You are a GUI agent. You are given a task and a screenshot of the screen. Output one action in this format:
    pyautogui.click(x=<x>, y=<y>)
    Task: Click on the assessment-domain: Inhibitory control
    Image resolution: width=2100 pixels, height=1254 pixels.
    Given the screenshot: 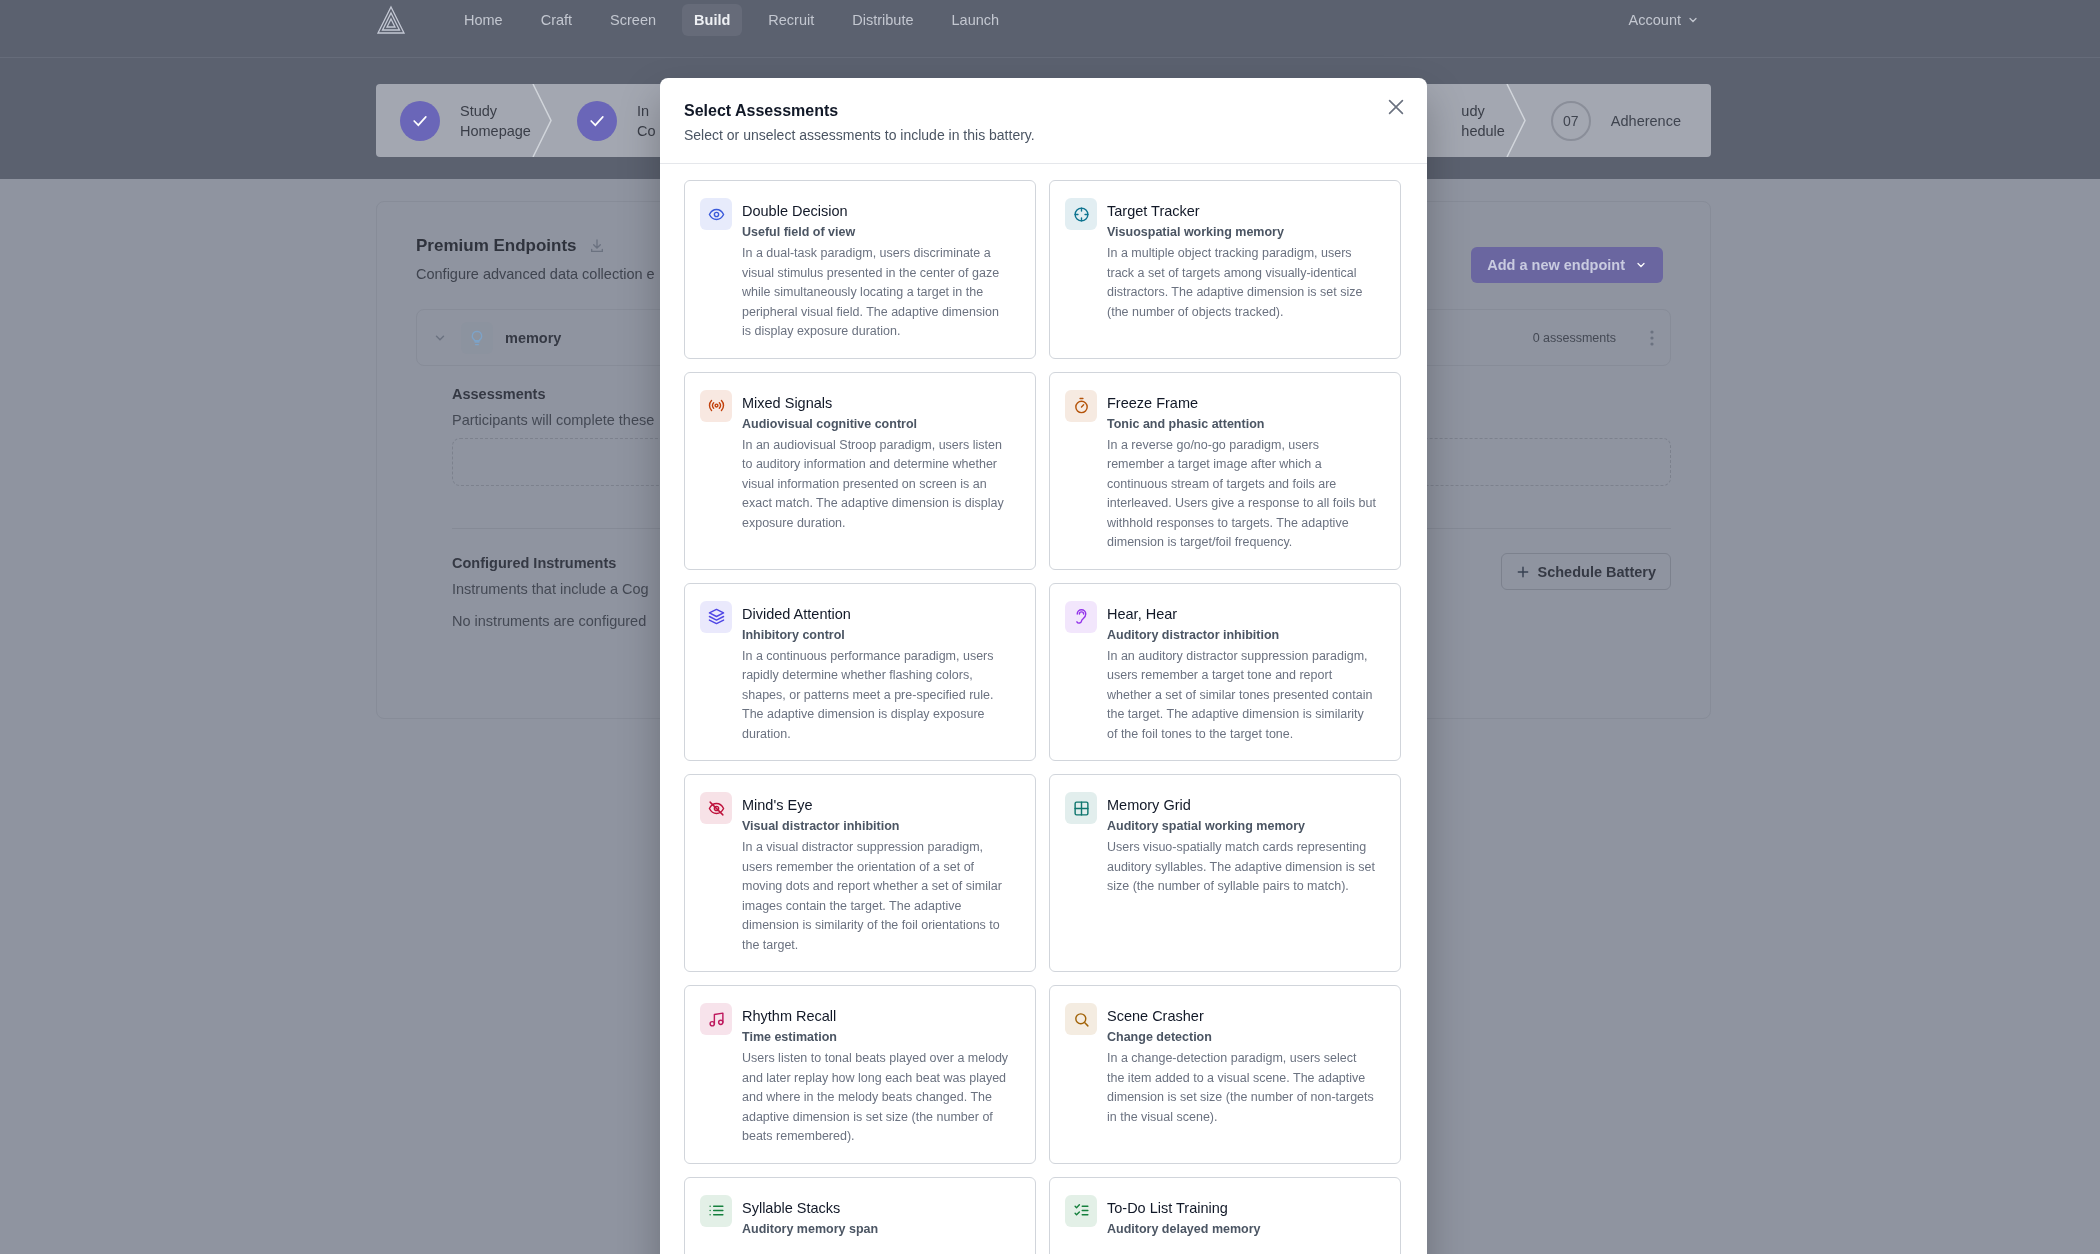 What is the action you would take?
    pyautogui.click(x=794, y=634)
    